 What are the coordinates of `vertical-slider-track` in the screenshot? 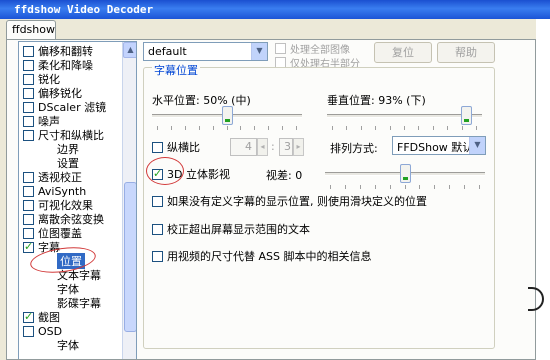 It's located at (404, 116).